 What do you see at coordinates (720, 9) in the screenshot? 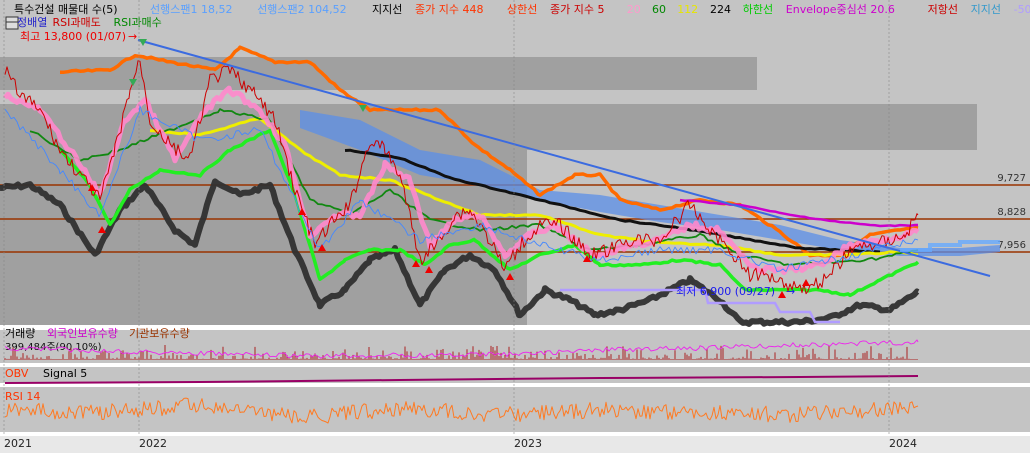
I see `legend-top-item: 224` at bounding box center [720, 9].